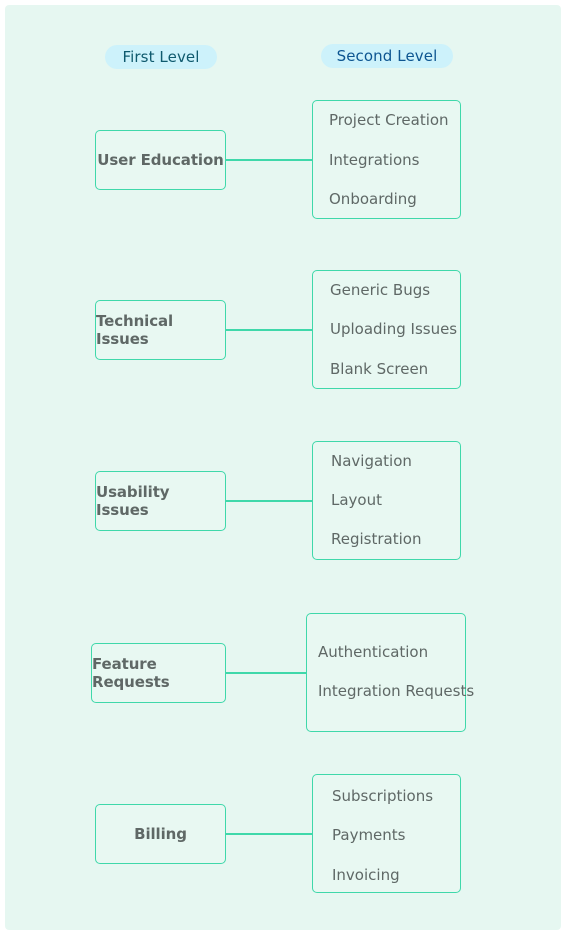 The height and width of the screenshot is (935, 567). Describe the element at coordinates (366, 875) in the screenshot. I see `child-item: Invoicing` at that location.